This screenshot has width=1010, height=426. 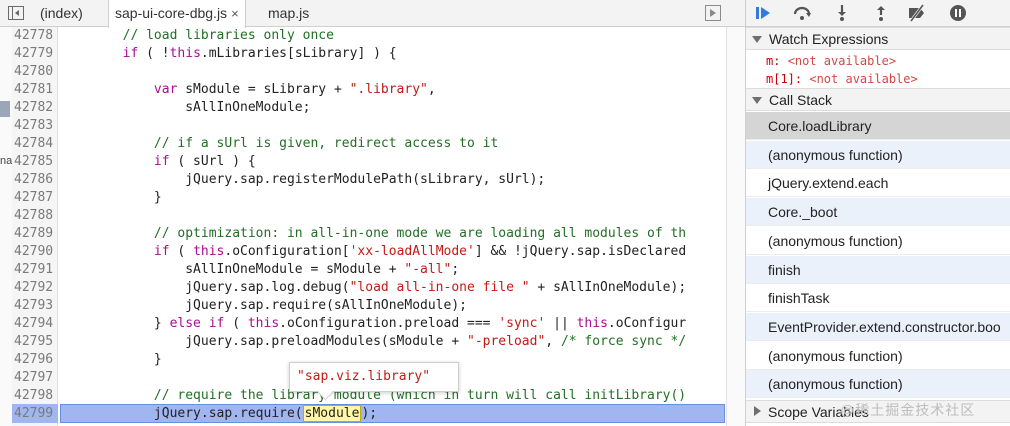 I want to click on code-token: 'xx-loadAllMode', so click(x=412, y=251).